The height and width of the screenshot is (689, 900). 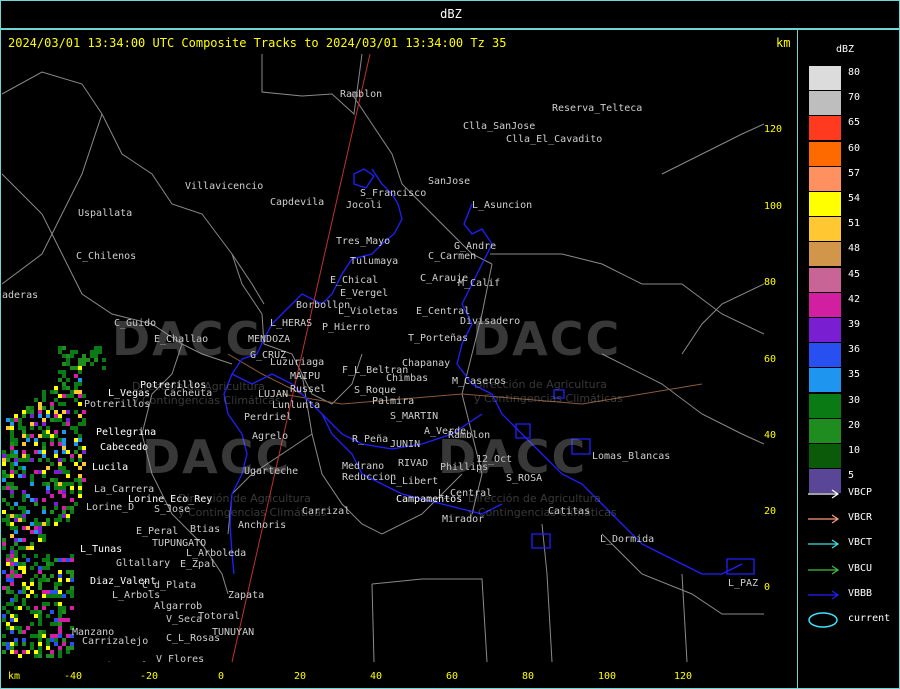 I want to click on place-label: Cabecedo, so click(x=124, y=447).